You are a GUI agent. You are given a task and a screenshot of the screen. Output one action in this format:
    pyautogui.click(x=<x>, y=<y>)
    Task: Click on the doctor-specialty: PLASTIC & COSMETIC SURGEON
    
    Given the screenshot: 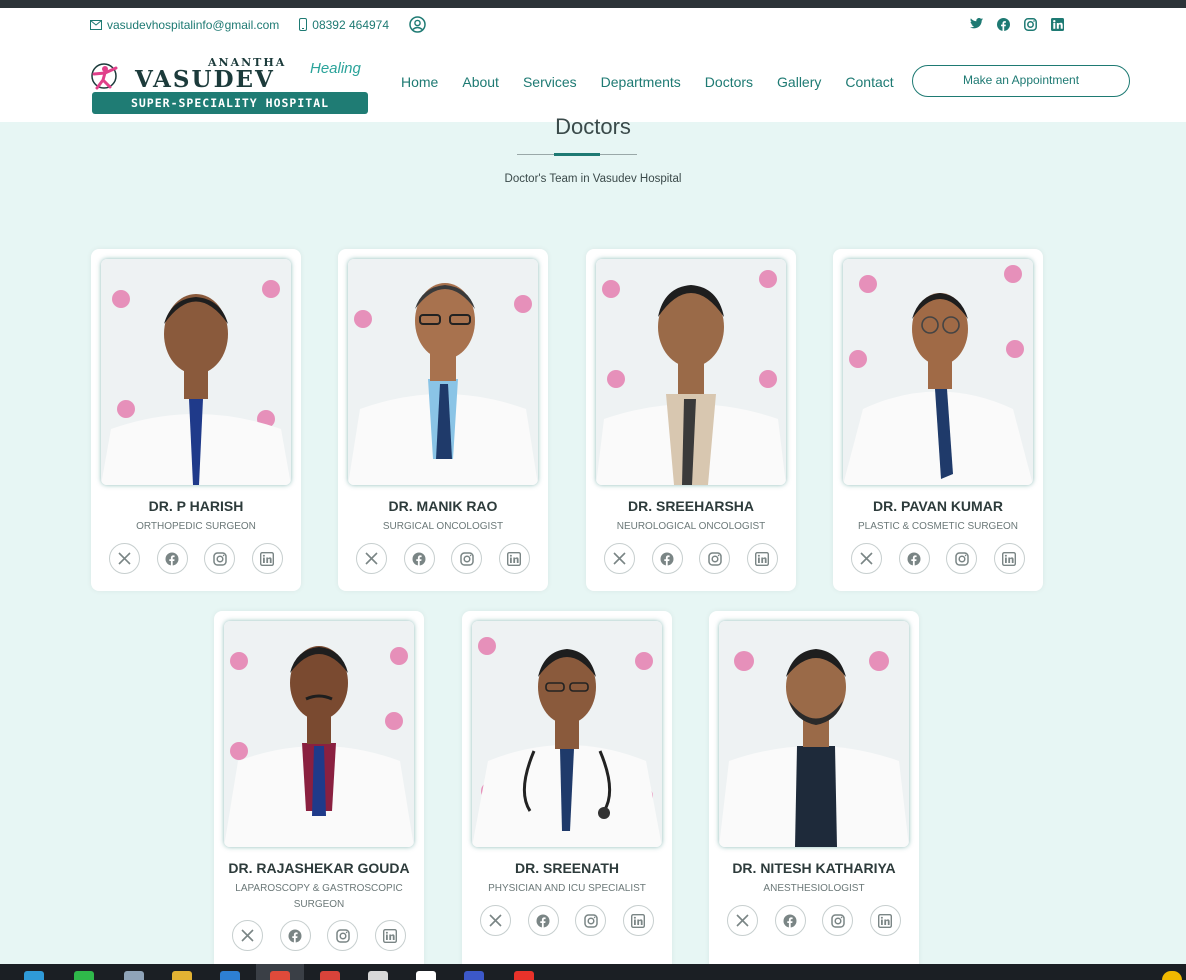 What is the action you would take?
    pyautogui.click(x=938, y=526)
    